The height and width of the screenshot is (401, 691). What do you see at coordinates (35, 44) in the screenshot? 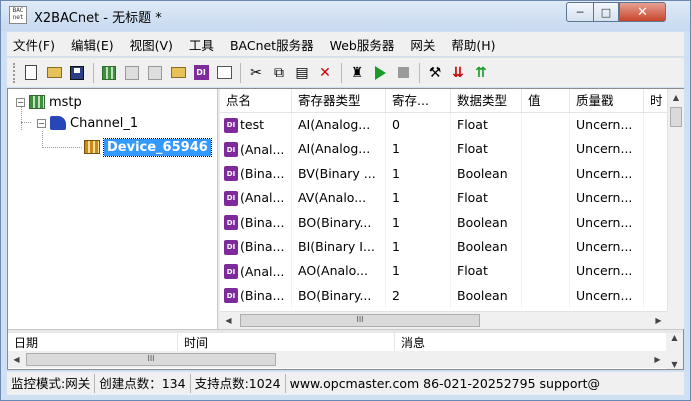
I see `menu-file: 文件(F)` at bounding box center [35, 44].